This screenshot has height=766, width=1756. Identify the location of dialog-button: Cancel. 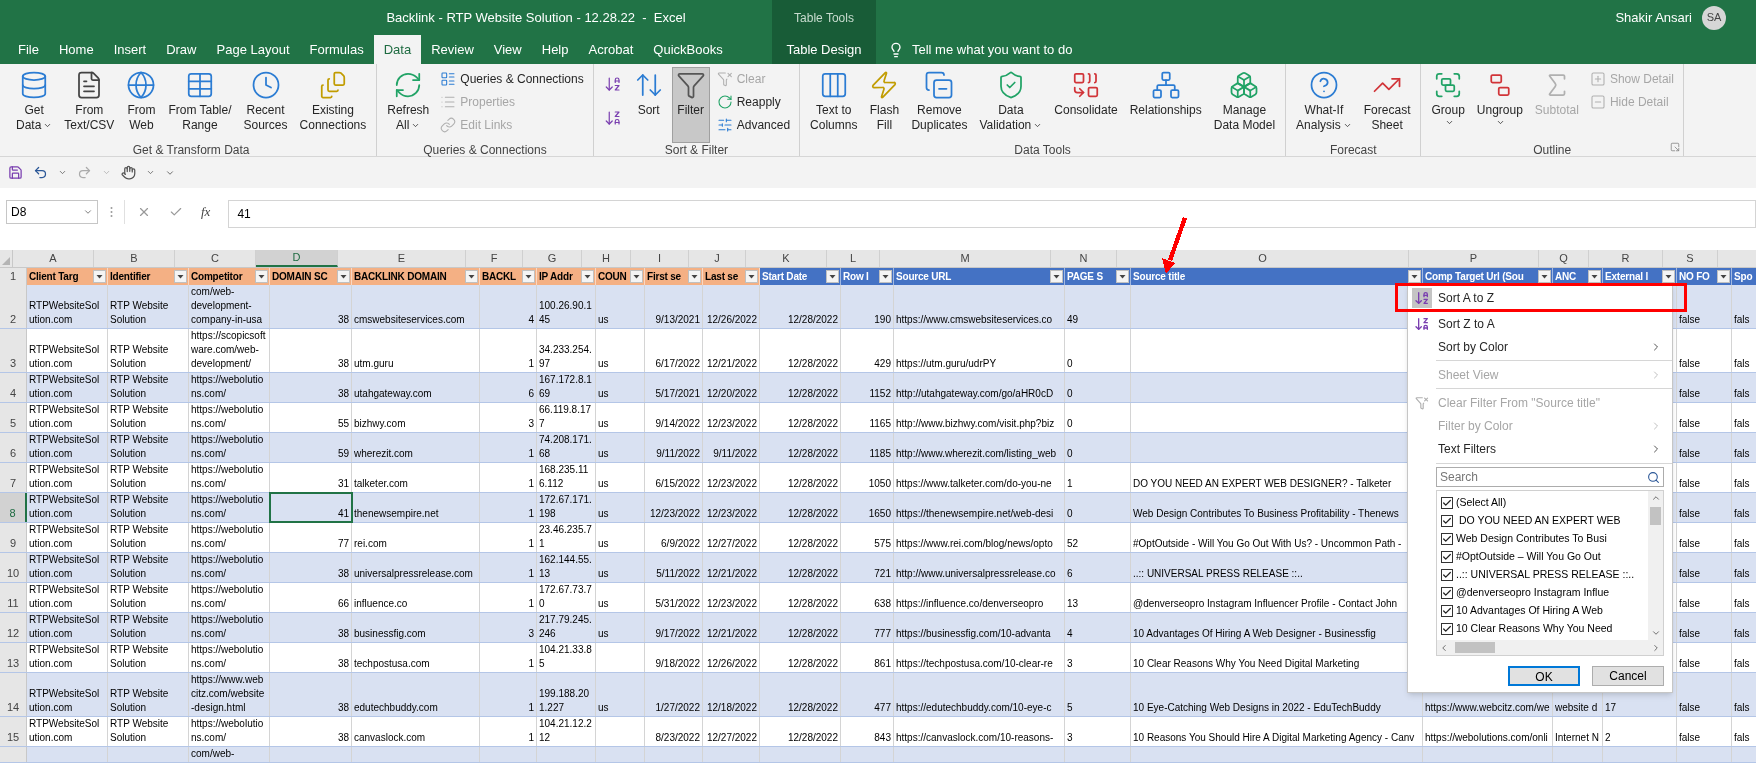
(1628, 676).